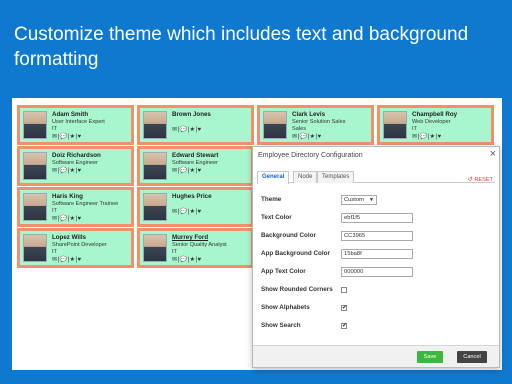 The width and height of the screenshot is (512, 384). Describe the element at coordinates (190, 237) in the screenshot. I see `employee-name: Murrey Ford` at that location.